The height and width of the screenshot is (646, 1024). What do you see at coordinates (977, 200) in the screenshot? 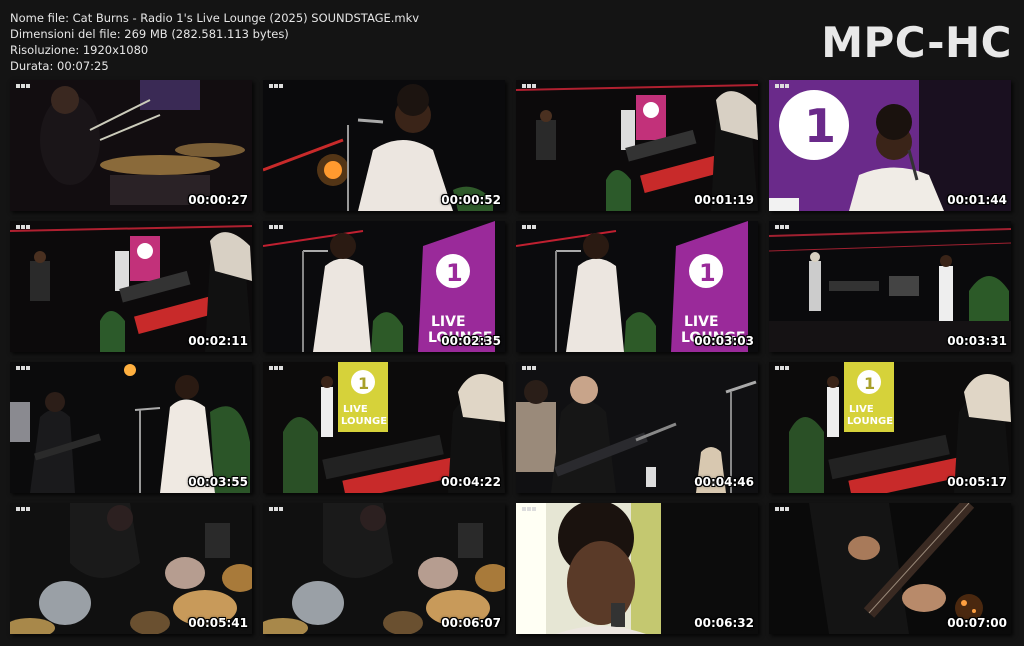
I see `thumbnail-timestamp: 00:01:44` at bounding box center [977, 200].